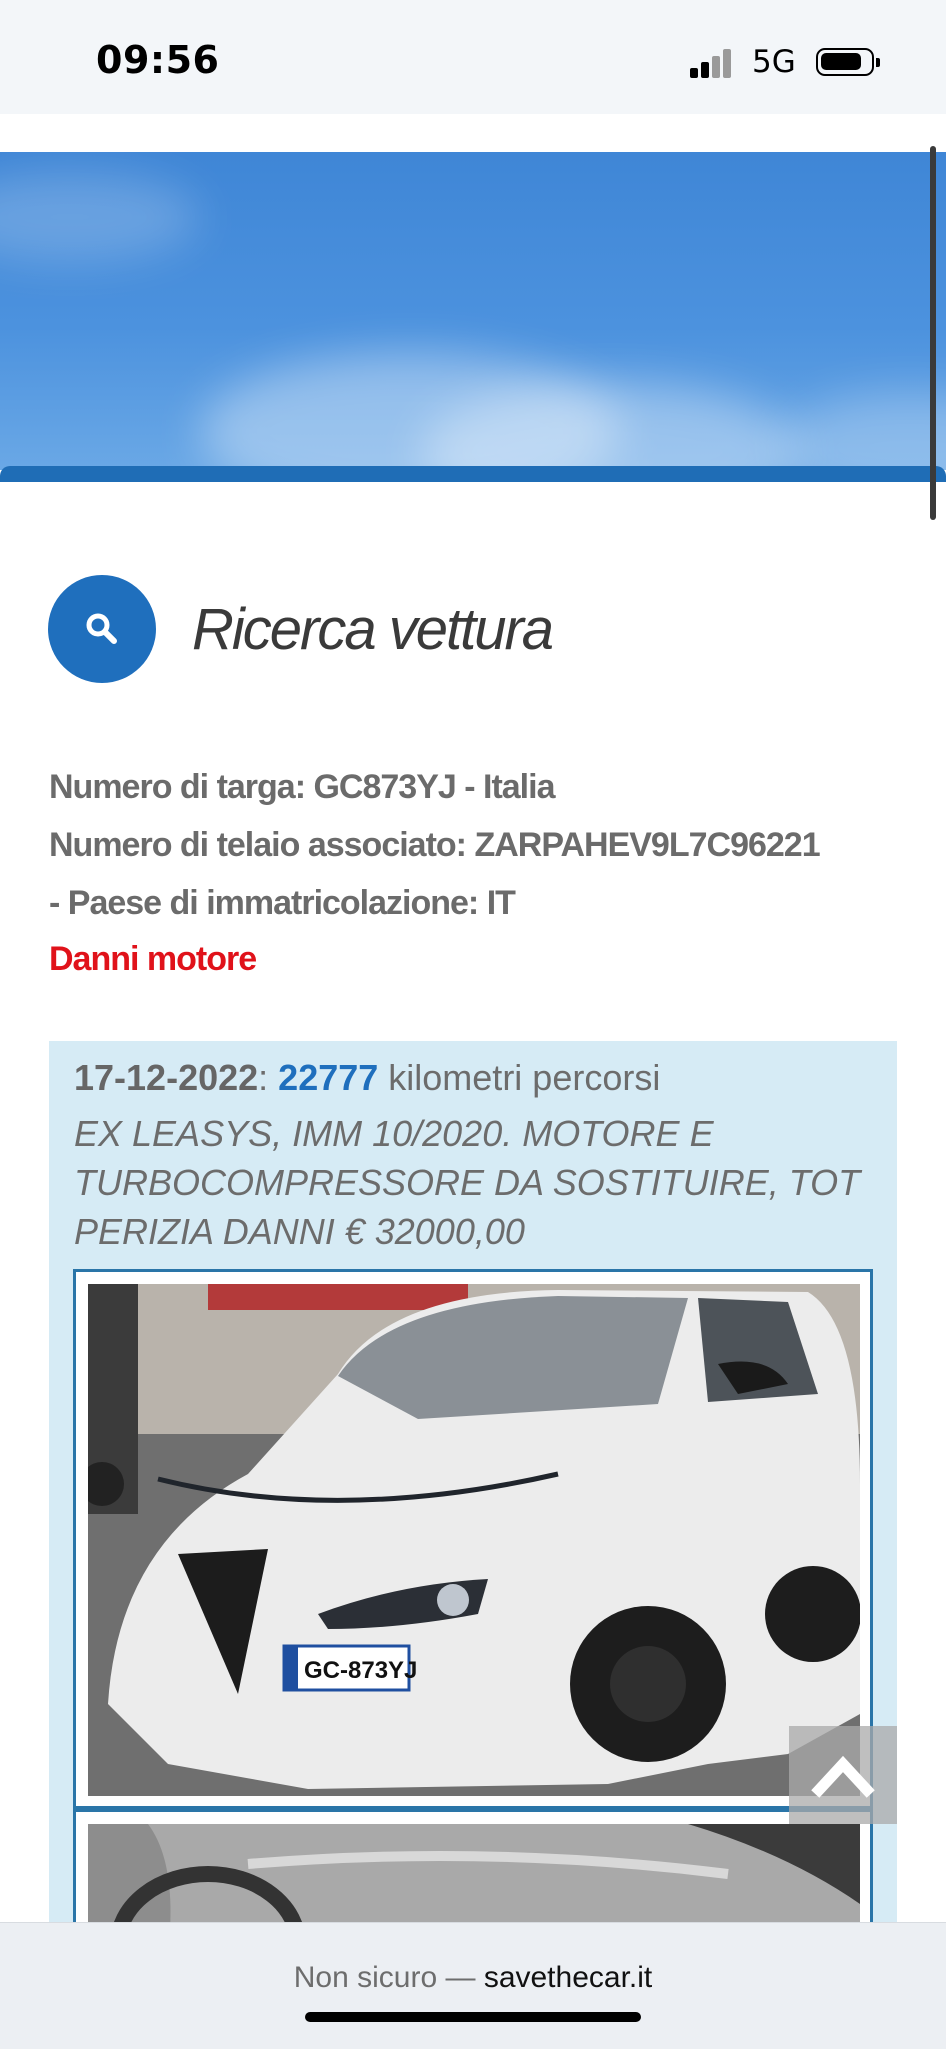 Image resolution: width=946 pixels, height=2049 pixels. I want to click on entry-km: 22777, so click(328, 1077).